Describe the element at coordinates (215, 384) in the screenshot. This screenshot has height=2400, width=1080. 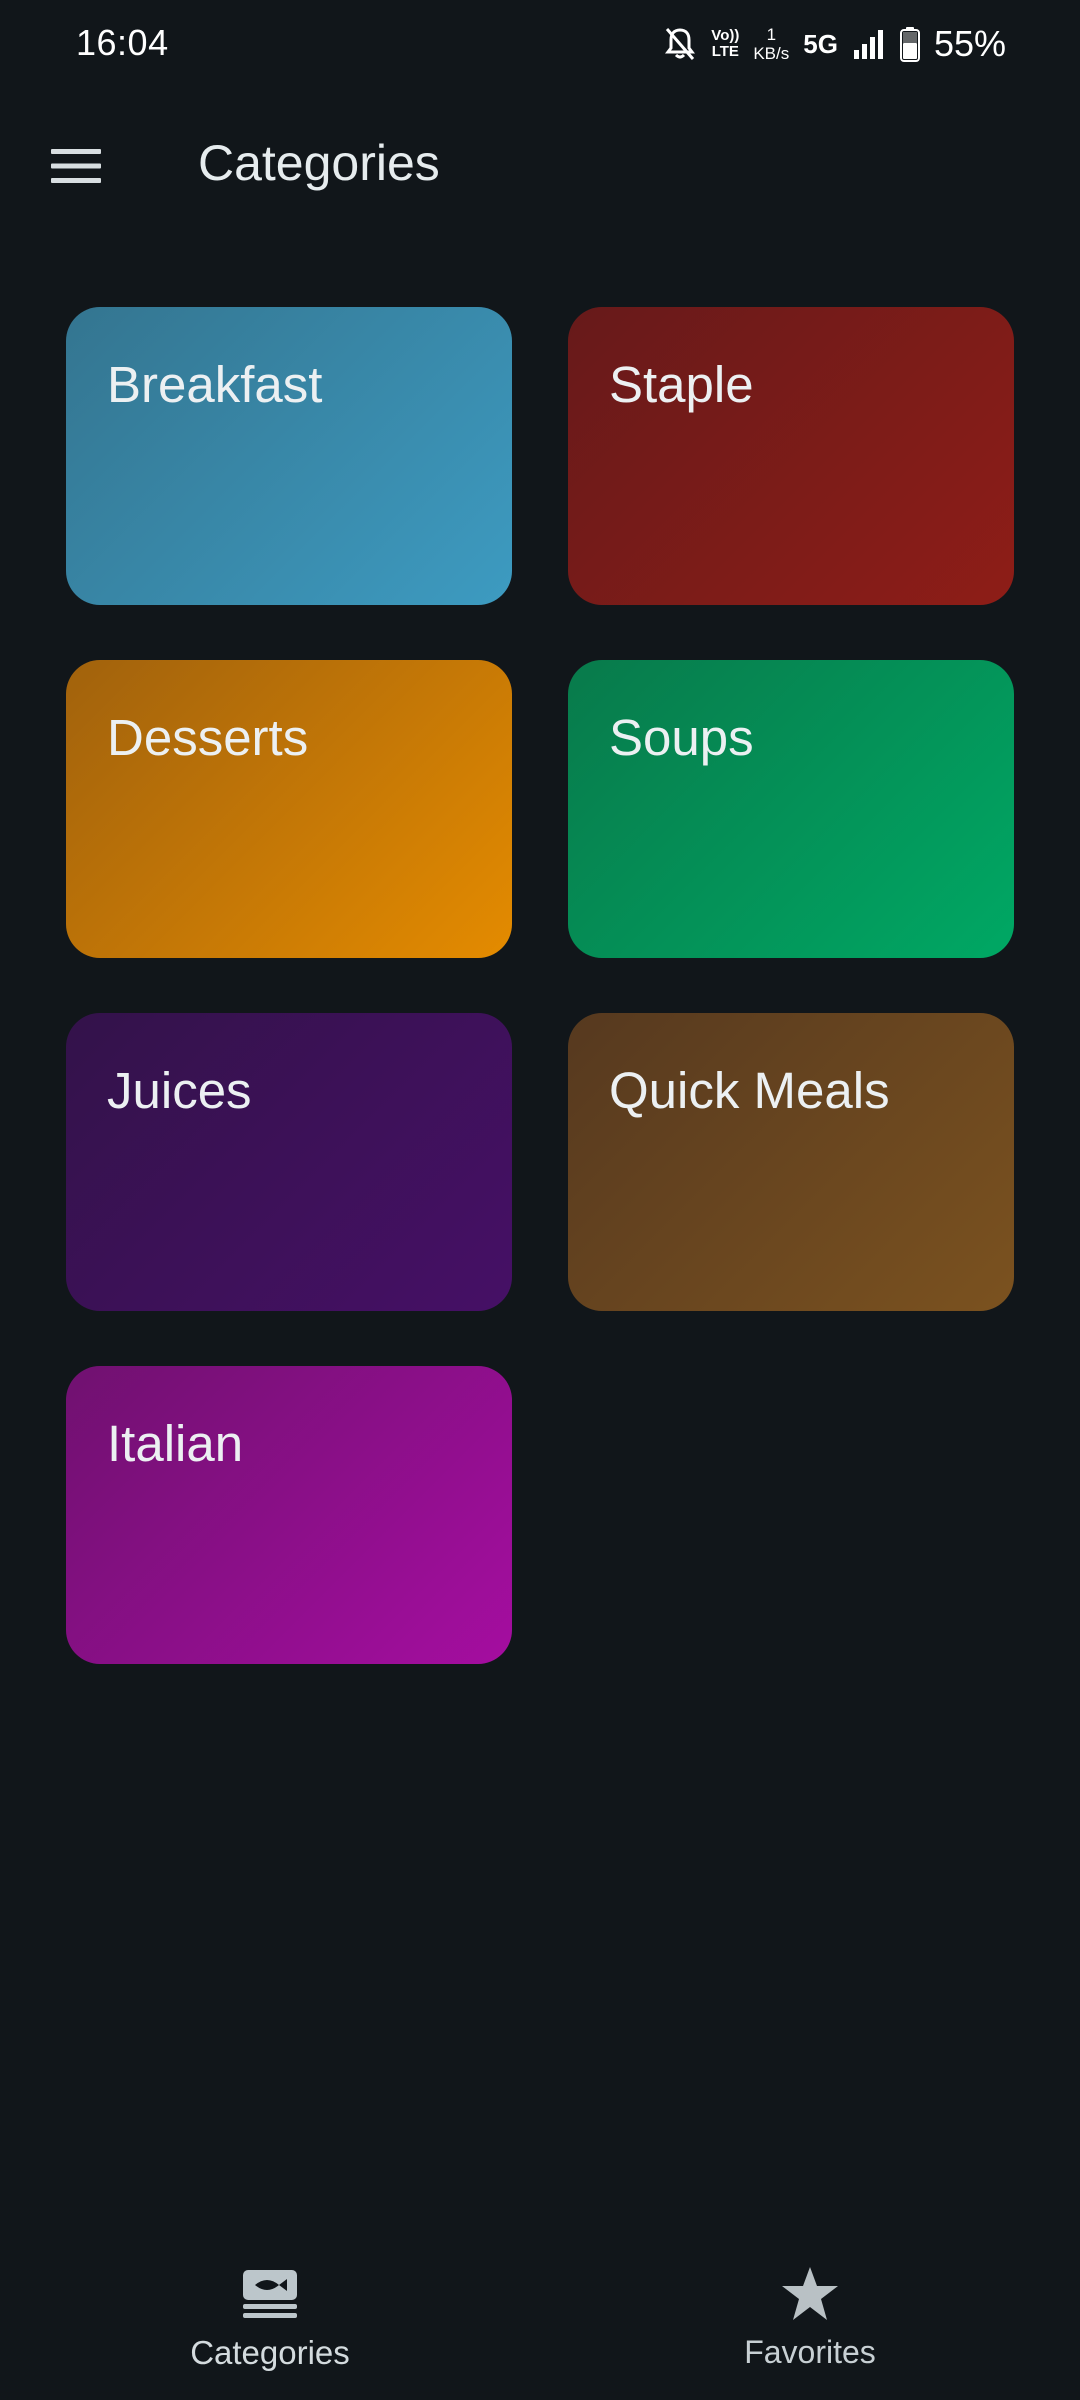
I see `category-label: Breakfast` at that location.